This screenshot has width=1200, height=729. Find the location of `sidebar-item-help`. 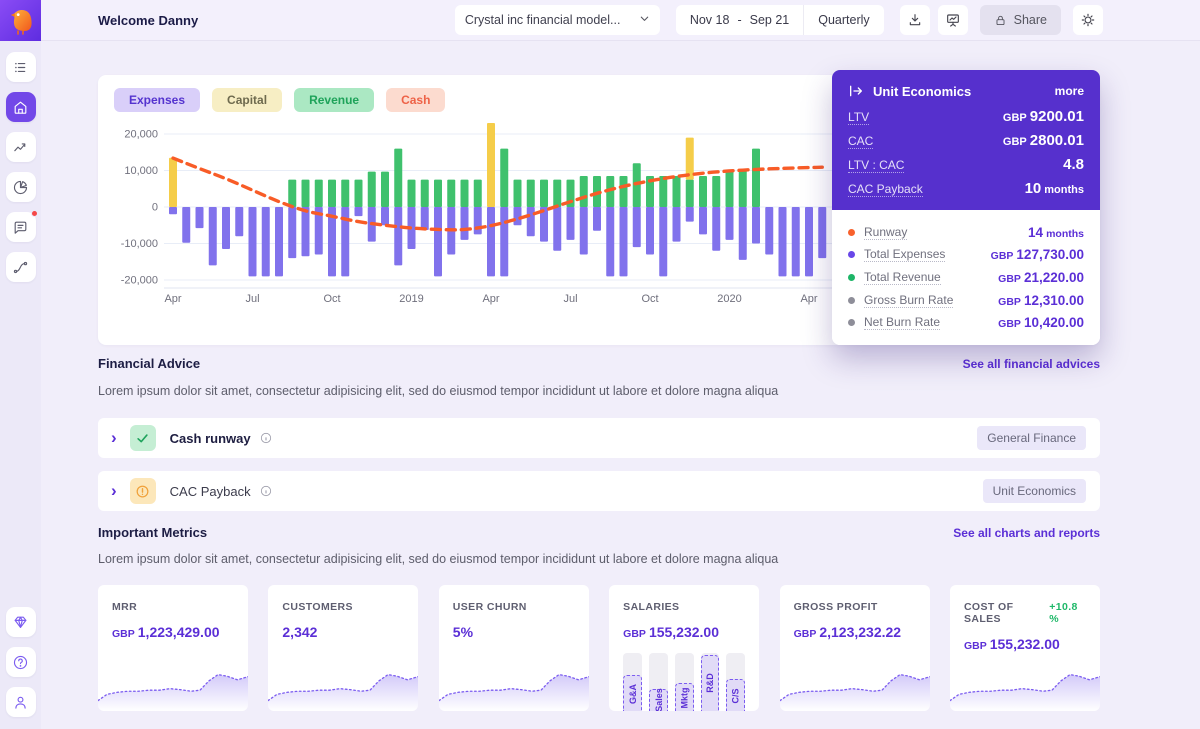

sidebar-item-help is located at coordinates (20, 662).